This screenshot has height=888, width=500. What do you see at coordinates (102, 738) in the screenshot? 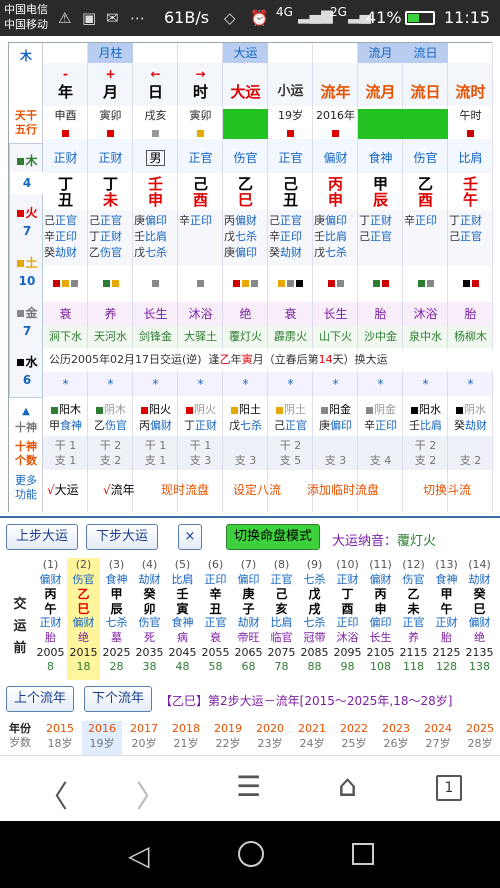
I see `liunian-year: 2016 19岁` at bounding box center [102, 738].